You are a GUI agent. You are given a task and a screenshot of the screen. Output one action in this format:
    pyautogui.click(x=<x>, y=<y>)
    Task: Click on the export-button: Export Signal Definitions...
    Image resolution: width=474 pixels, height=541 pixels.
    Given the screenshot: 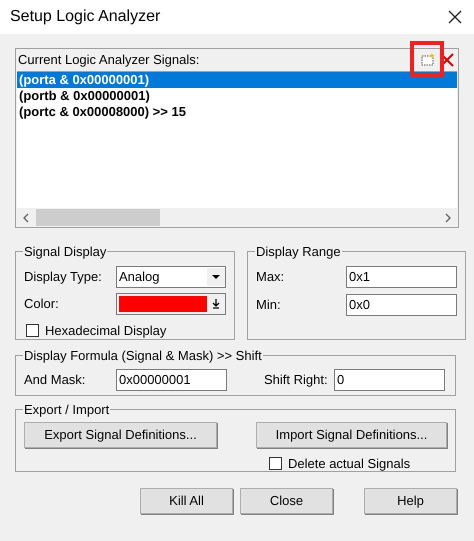 What is the action you would take?
    pyautogui.click(x=120, y=435)
    